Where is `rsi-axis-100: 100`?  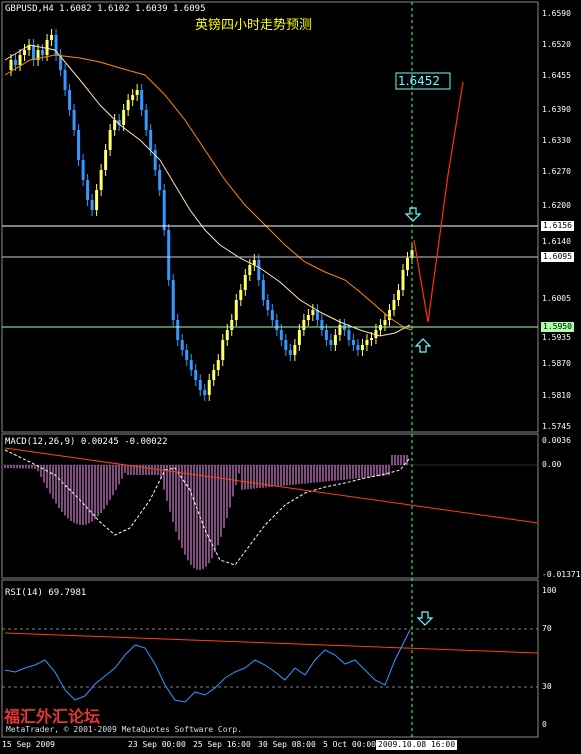 rsi-axis-100: 100 is located at coordinates (549, 590).